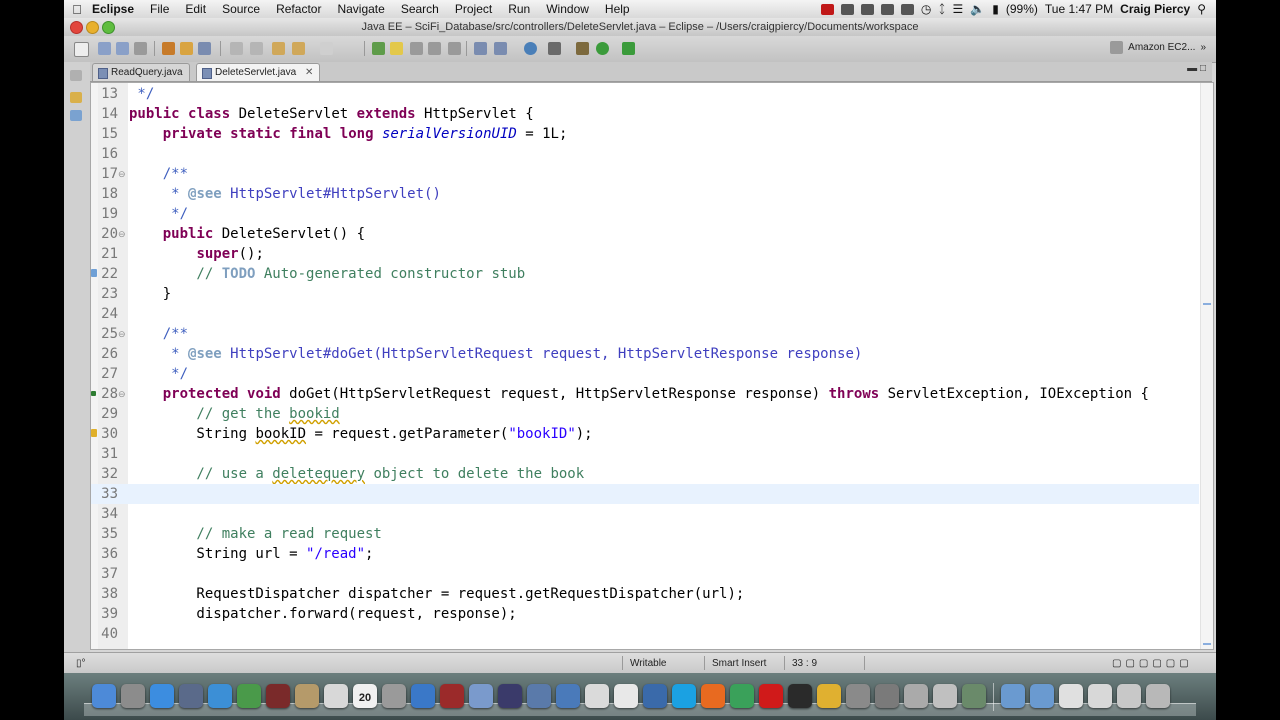 This screenshot has height=720, width=1280. What do you see at coordinates (416, 48) in the screenshot?
I see `block-selection-icon` at bounding box center [416, 48].